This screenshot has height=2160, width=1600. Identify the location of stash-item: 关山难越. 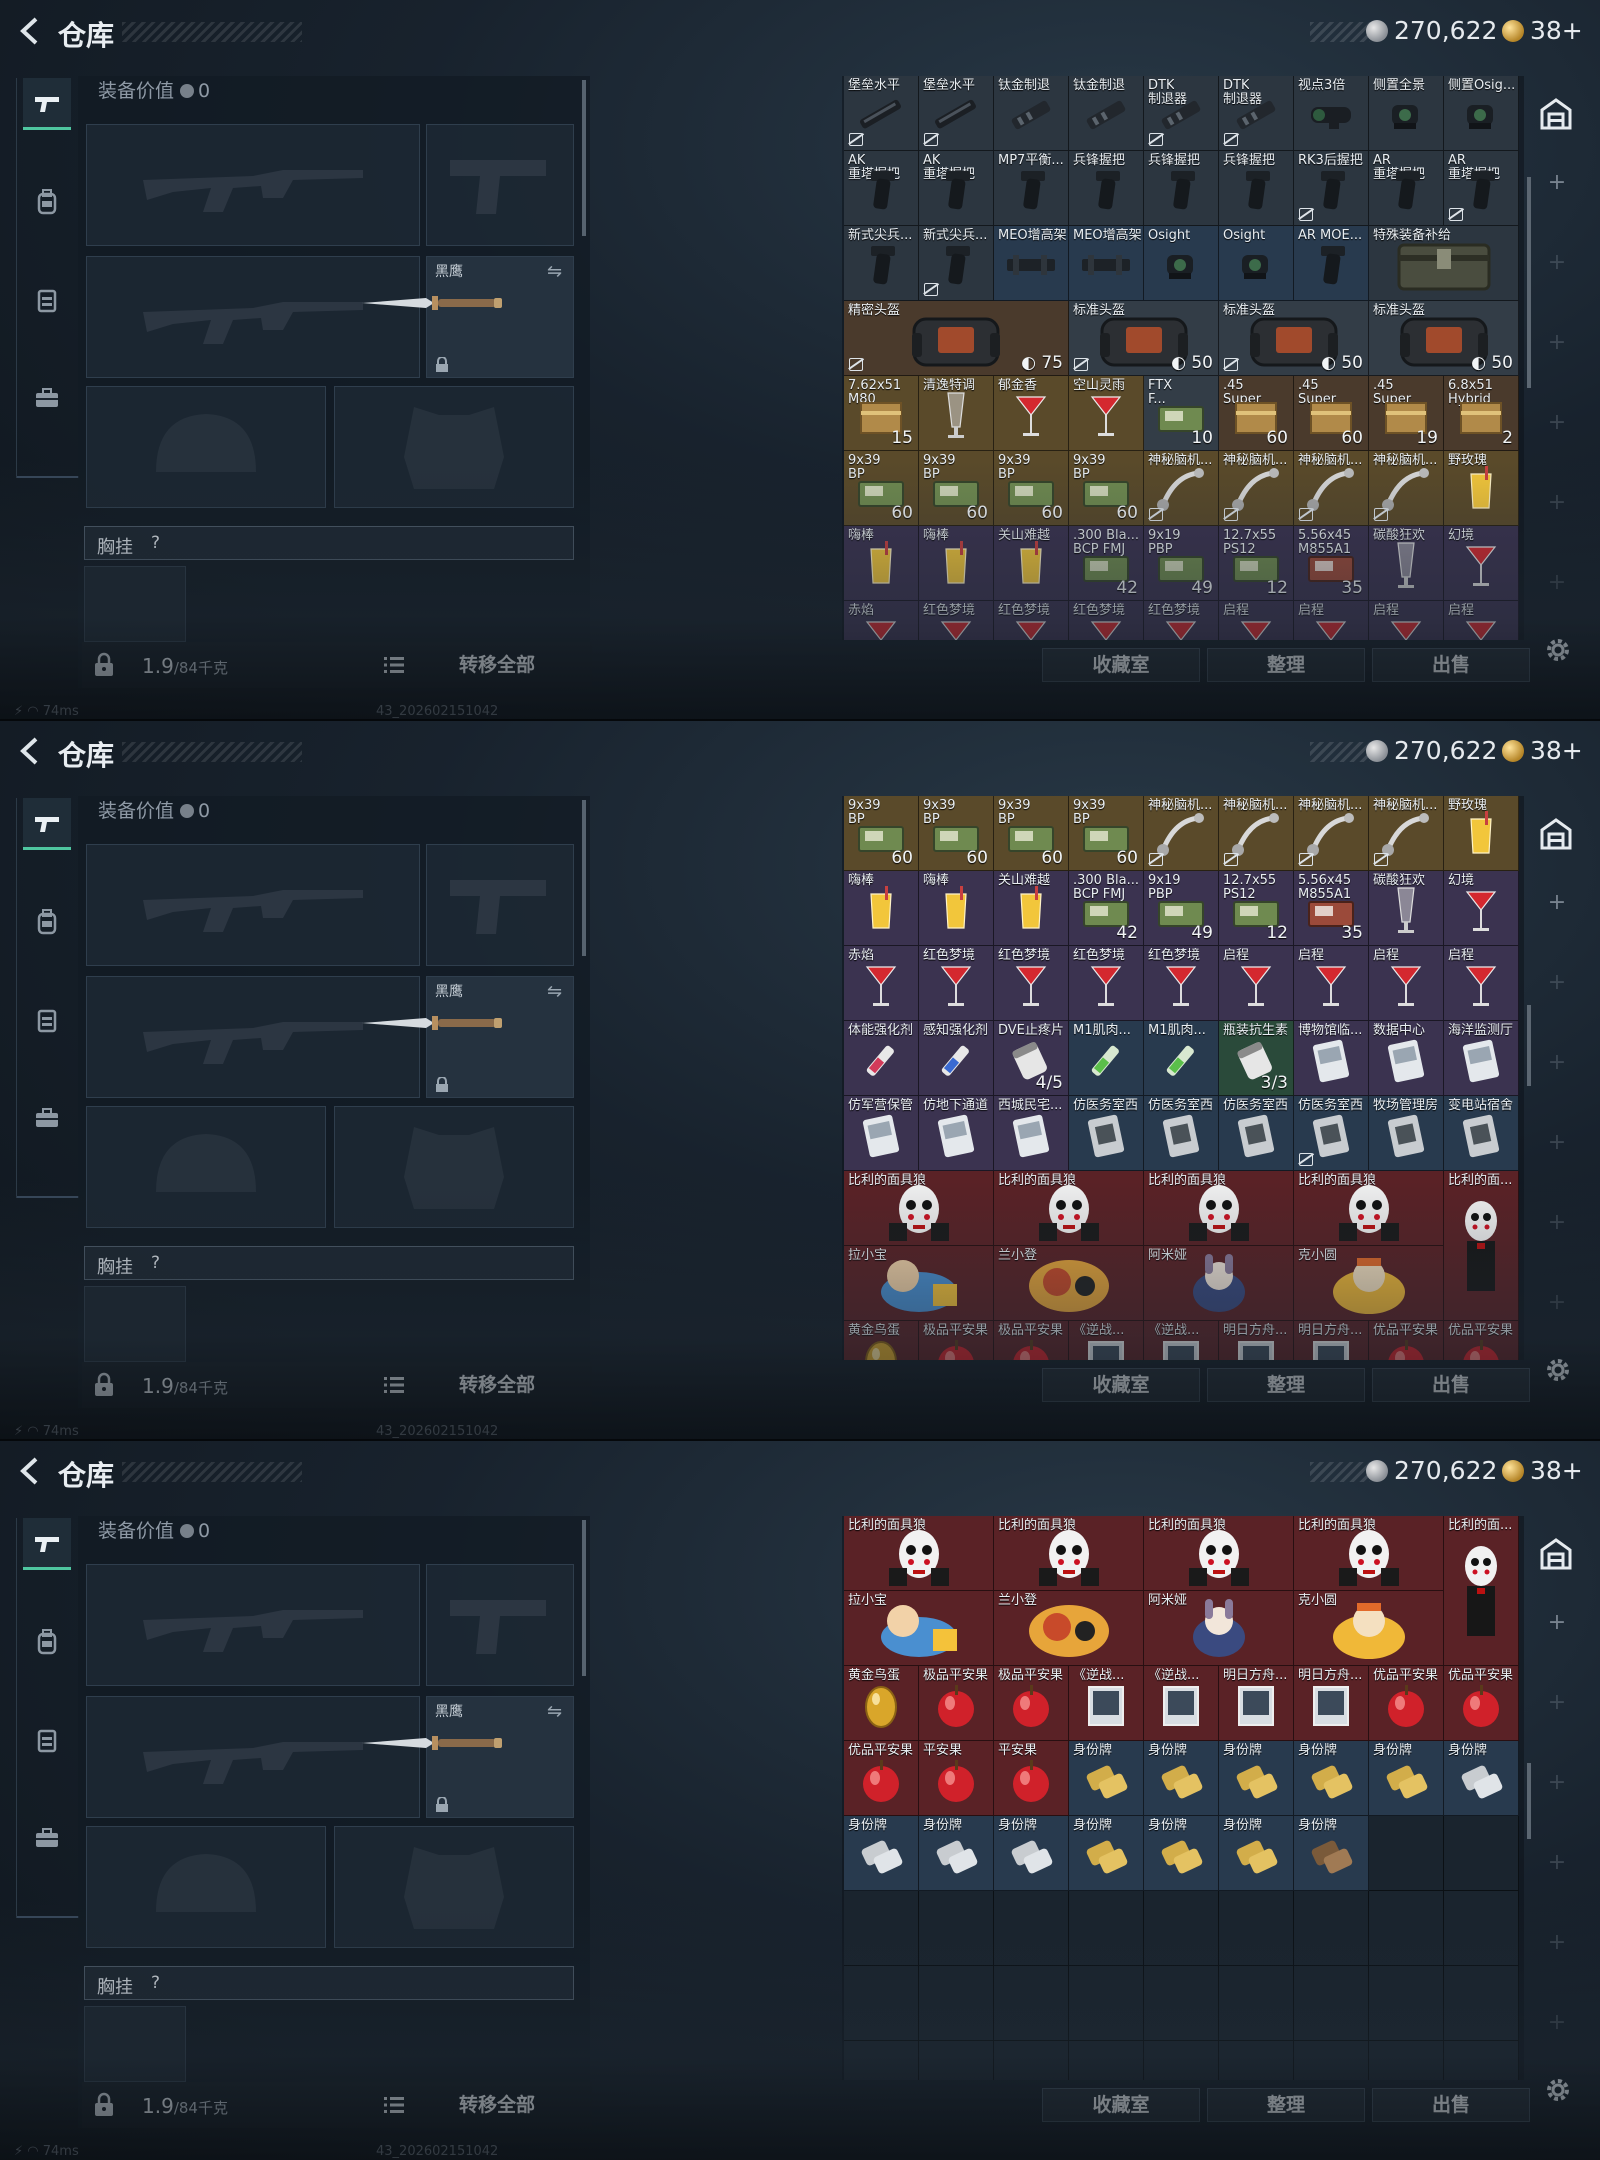
(1031, 563).